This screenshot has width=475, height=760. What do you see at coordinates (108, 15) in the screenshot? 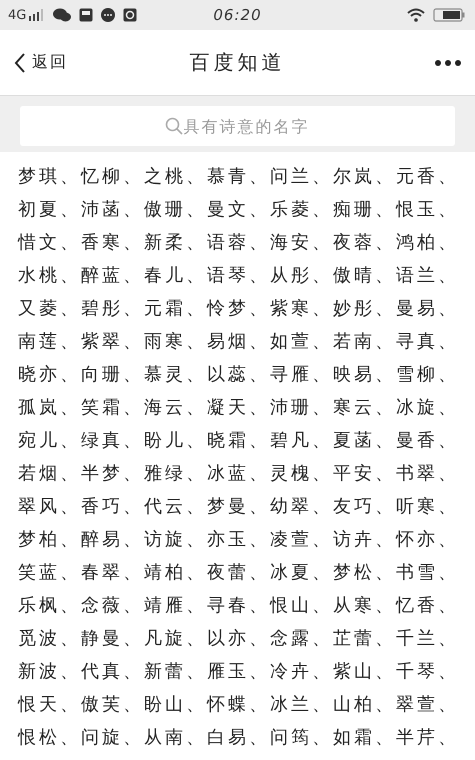
I see `message-icon` at bounding box center [108, 15].